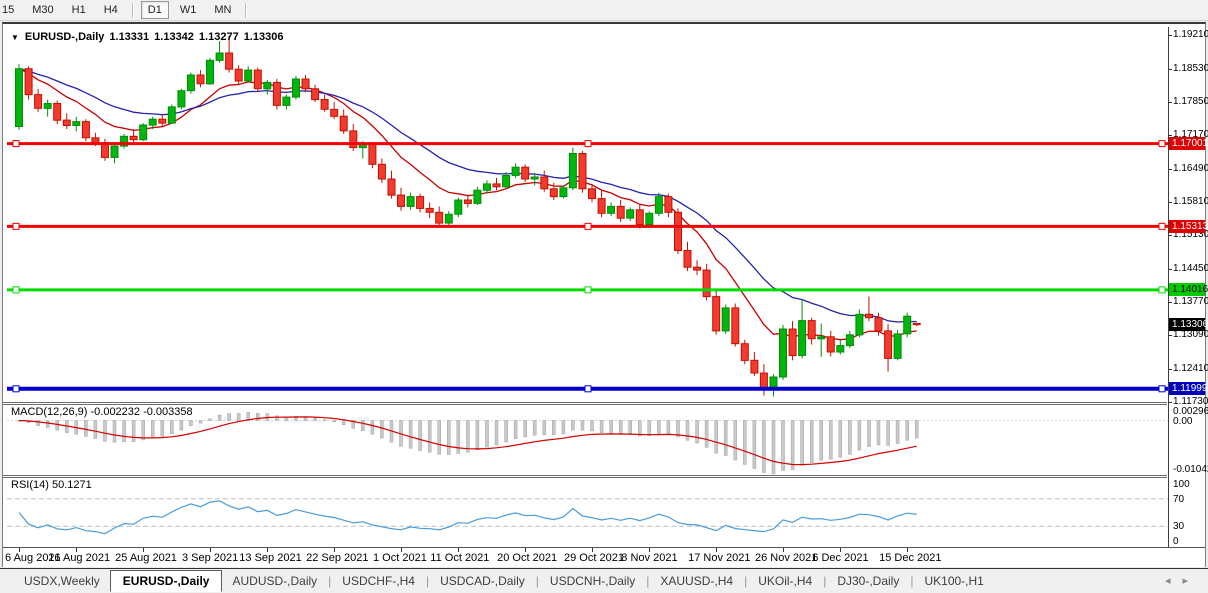  What do you see at coordinates (174, 37) in the screenshot?
I see `ohlc-high: 1.13342` at bounding box center [174, 37].